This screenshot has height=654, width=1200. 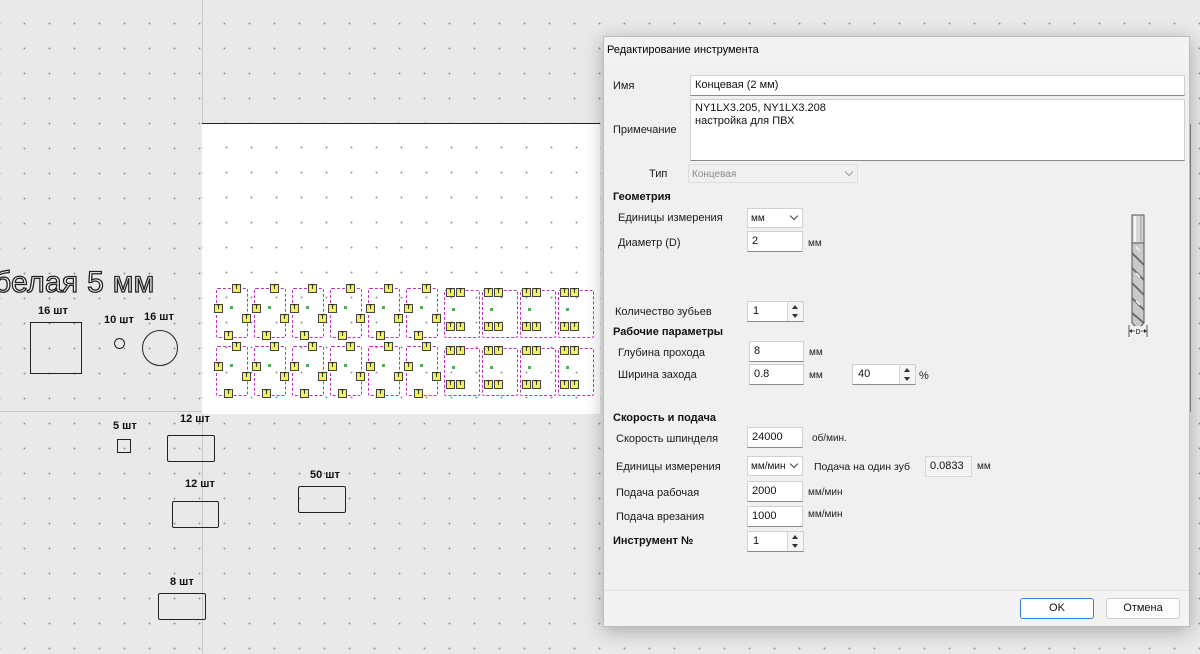 I want to click on diameter-caption: D, so click(x=1137, y=332).